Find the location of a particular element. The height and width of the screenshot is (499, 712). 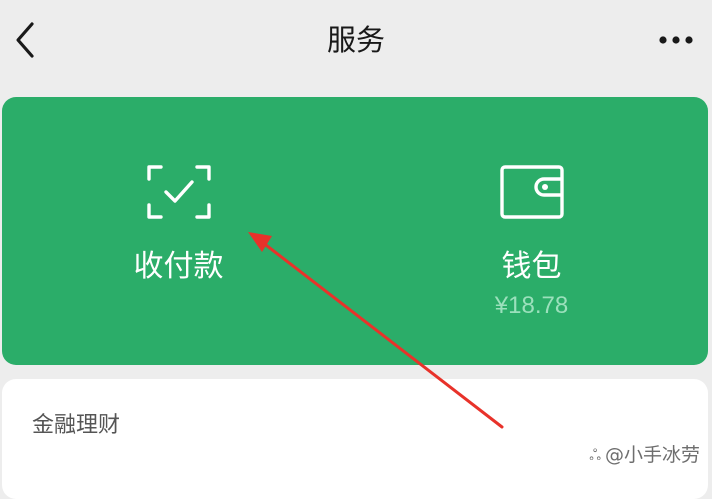

more-horizontal-icon is located at coordinates (676, 40).